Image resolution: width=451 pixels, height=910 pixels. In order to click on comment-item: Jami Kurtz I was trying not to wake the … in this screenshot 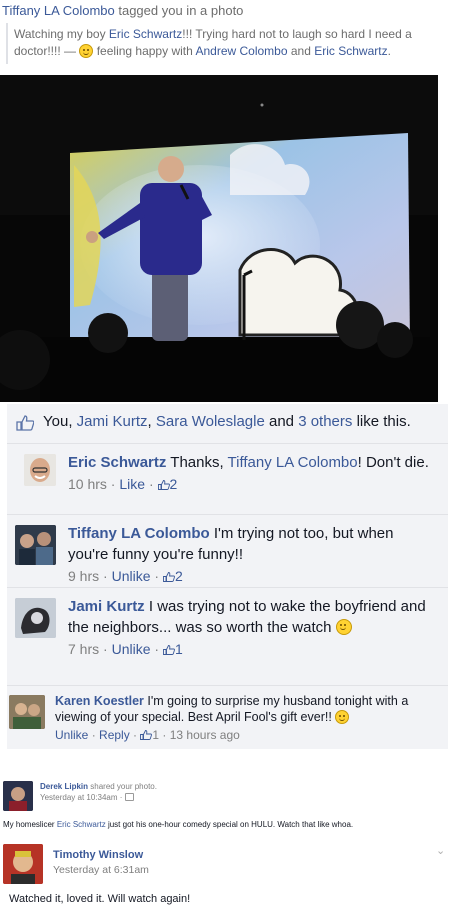, I will do `click(227, 637)`.